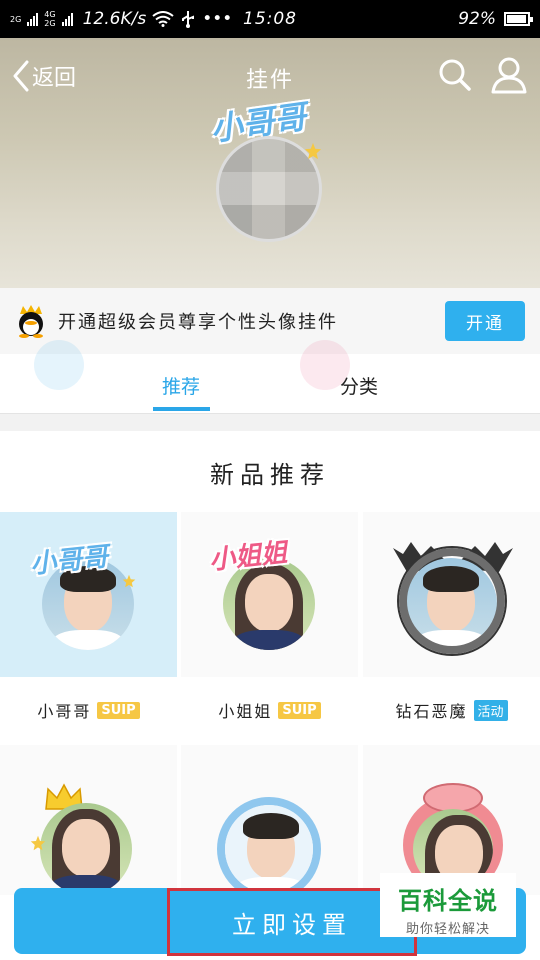  What do you see at coordinates (198, 322) in the screenshot?
I see `vip-promo-text: 开通超级会员尊享个性头像挂件` at bounding box center [198, 322].